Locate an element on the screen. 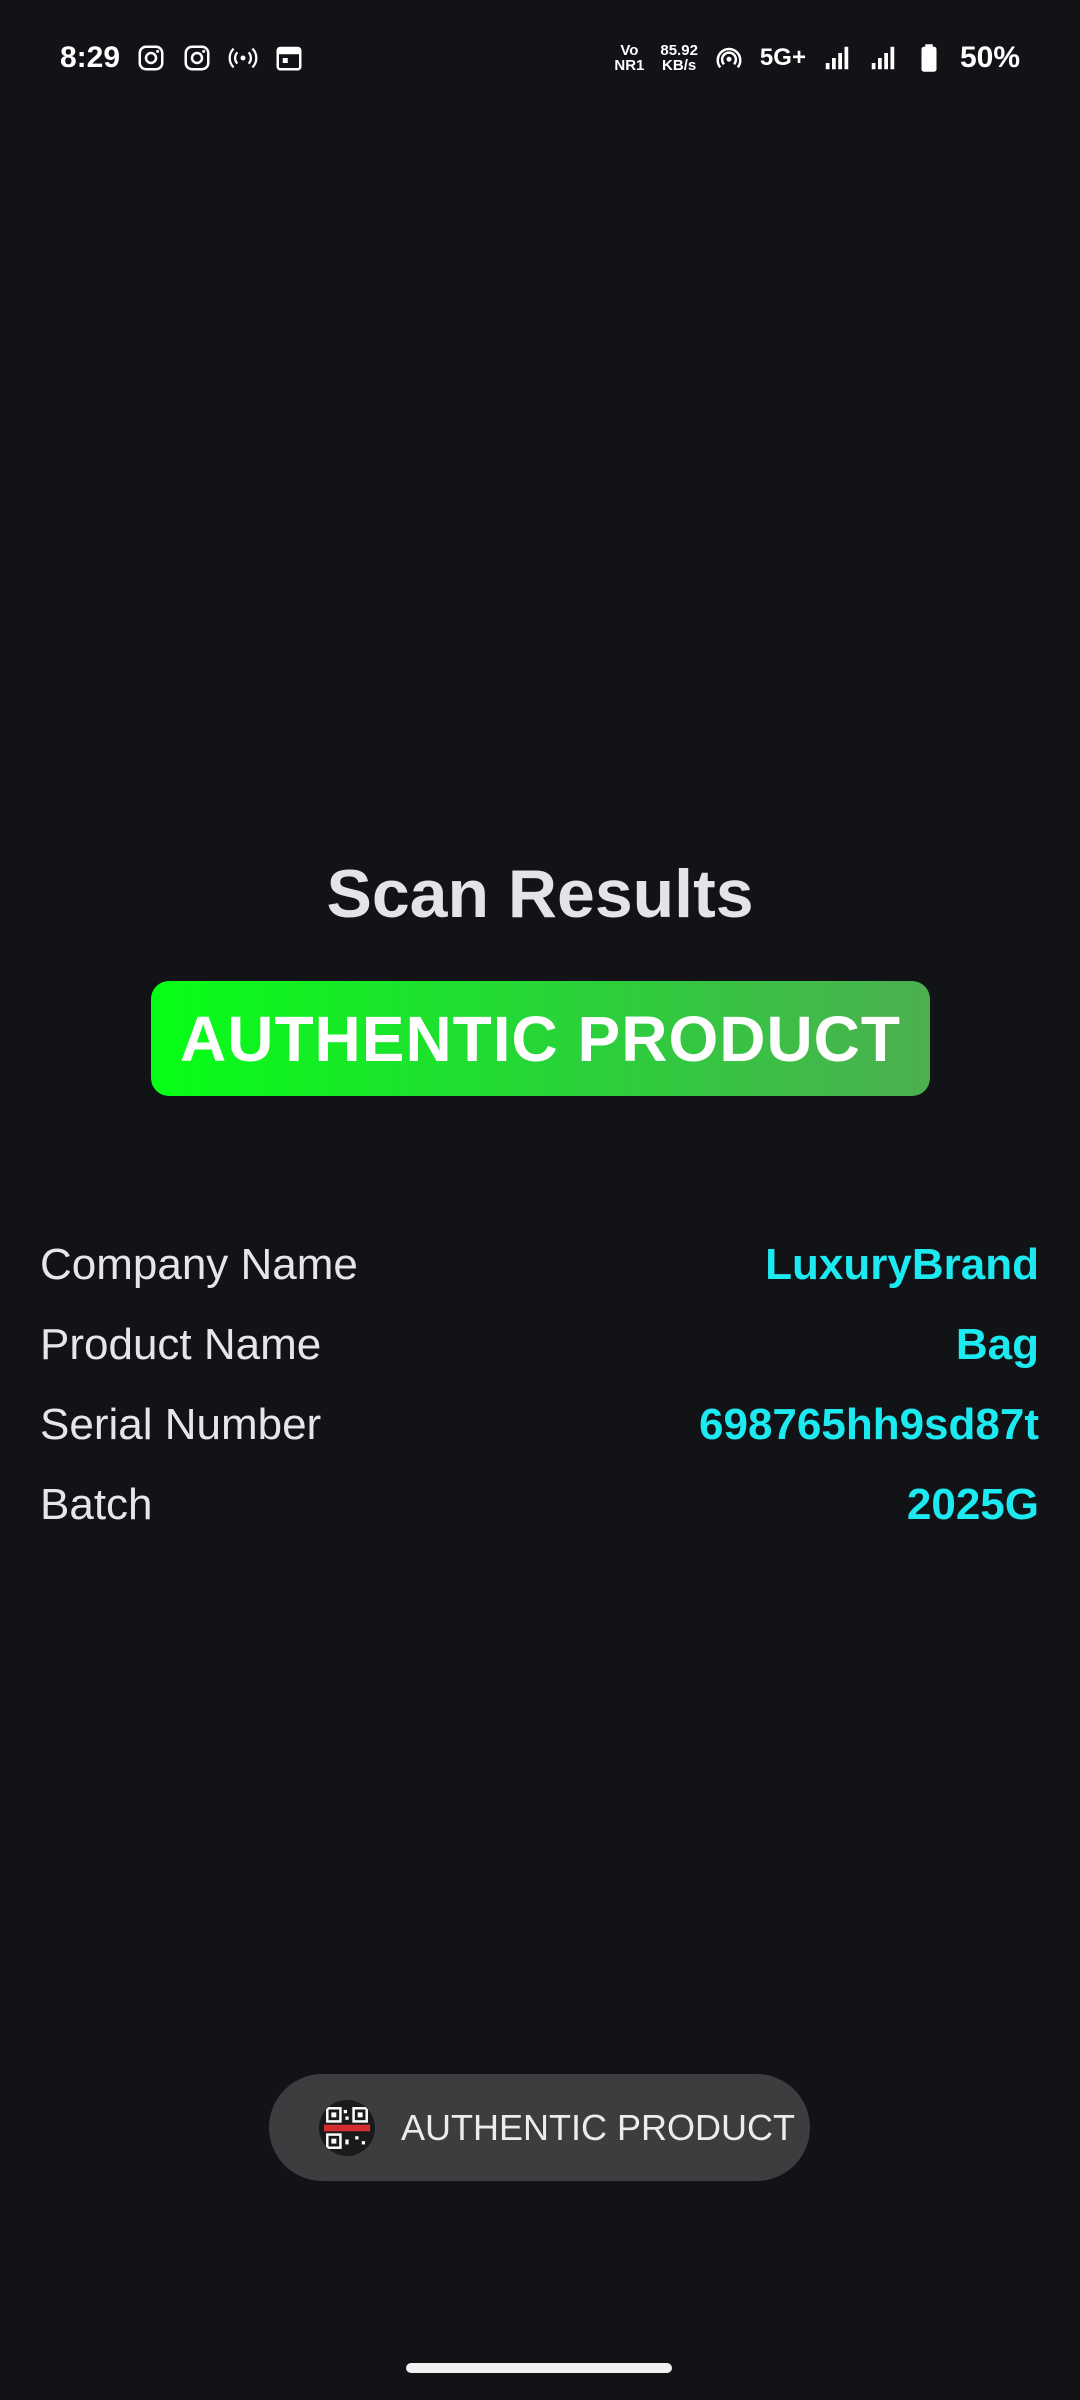  company-name-value: LuxuryBrand is located at coordinates (902, 1264).